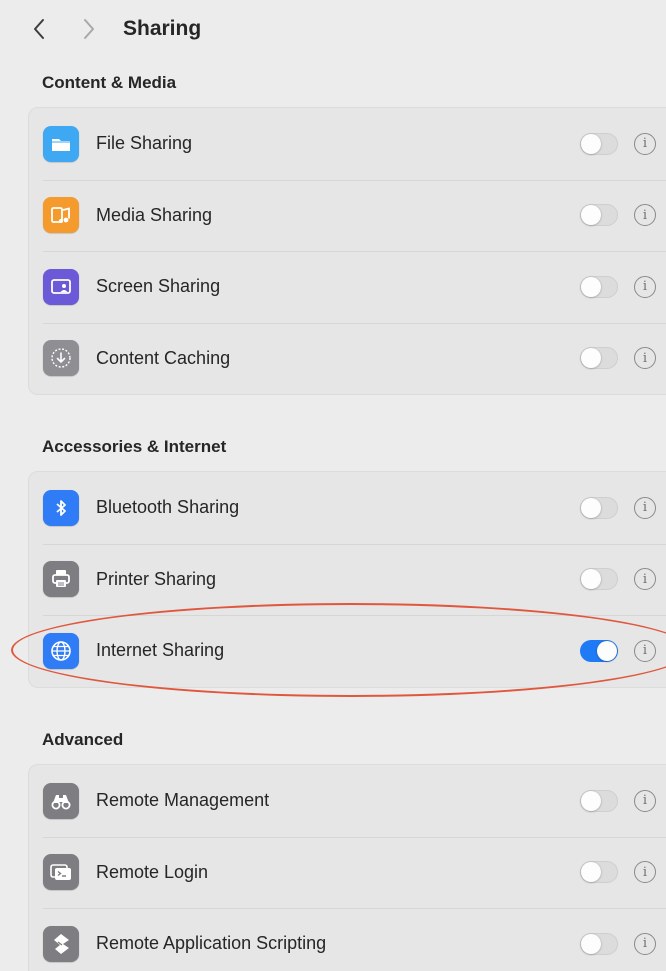  I want to click on back-button, so click(39, 29).